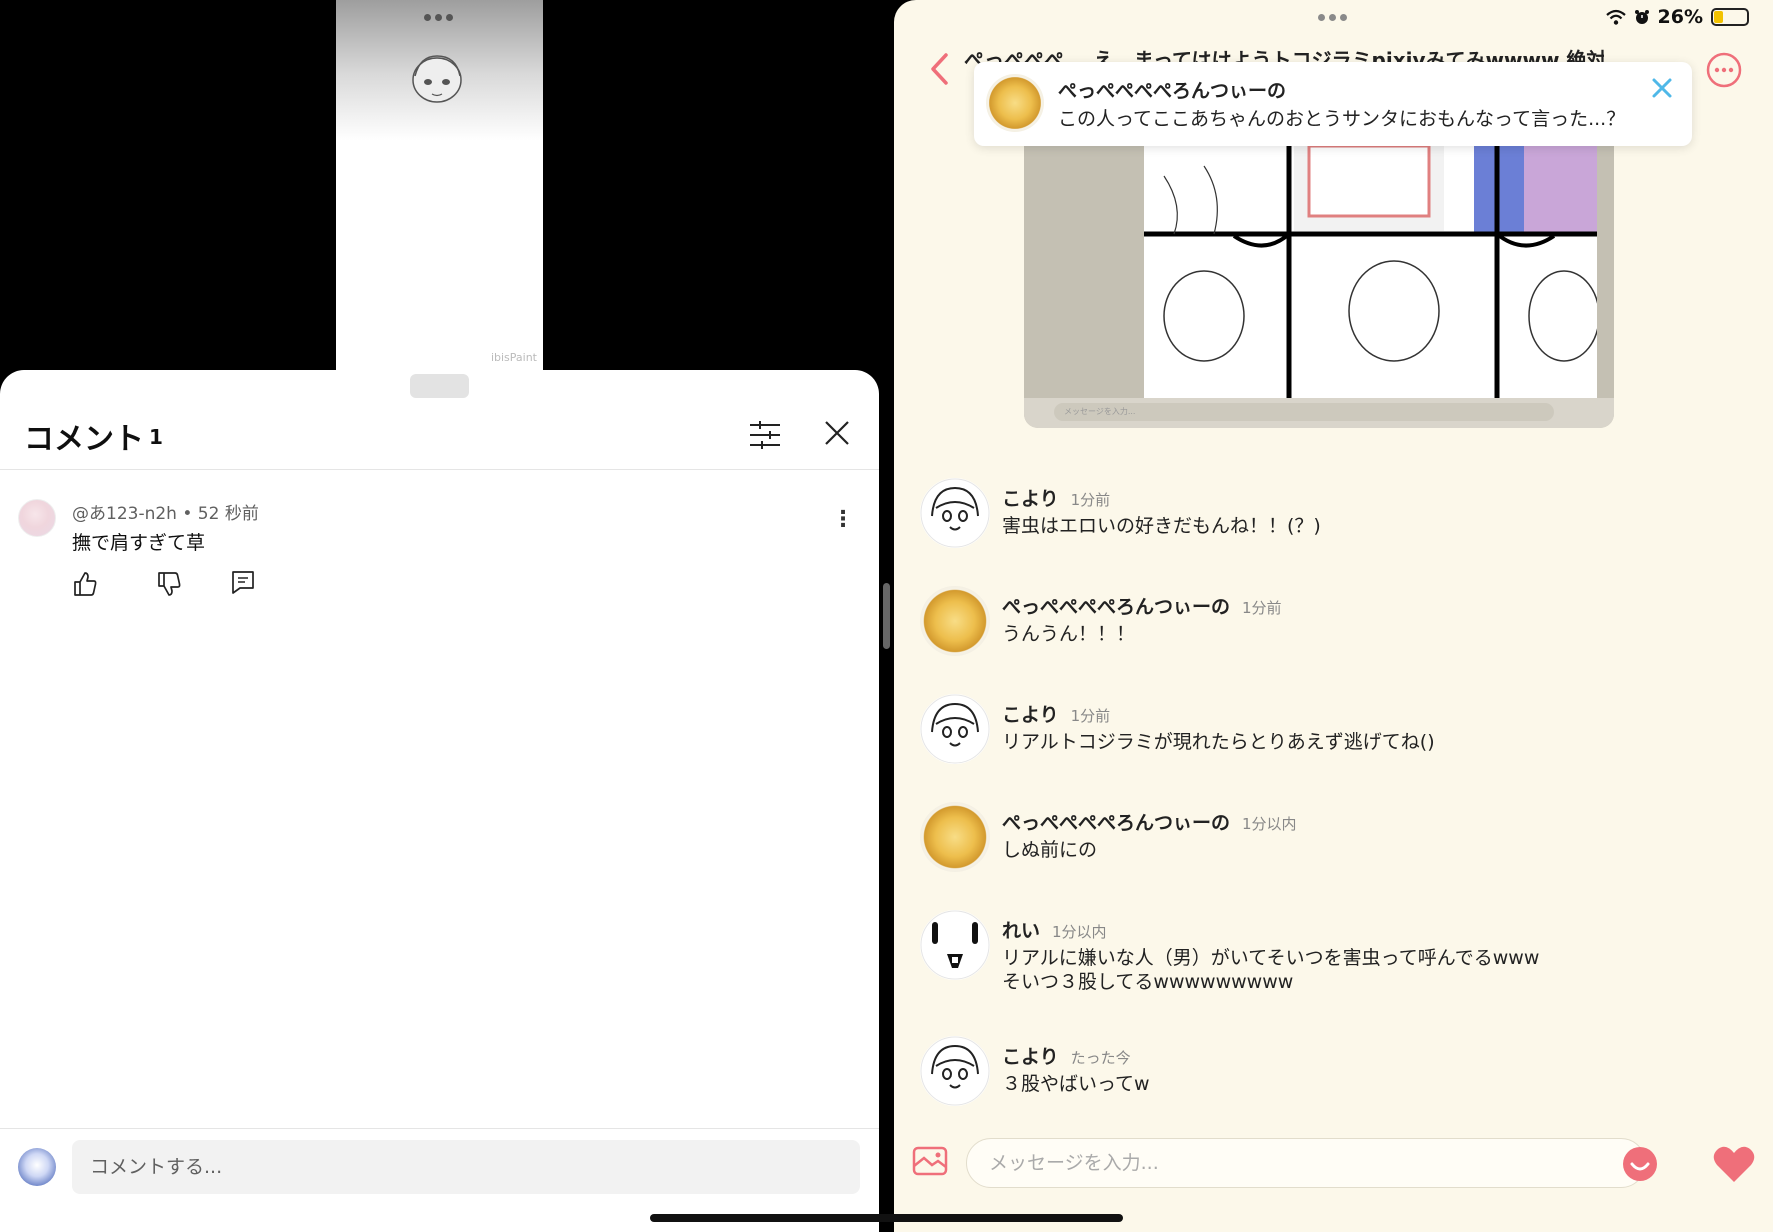  Describe the element at coordinates (843, 520) in the screenshot. I see `more-vertical-icon: ⋮` at that location.